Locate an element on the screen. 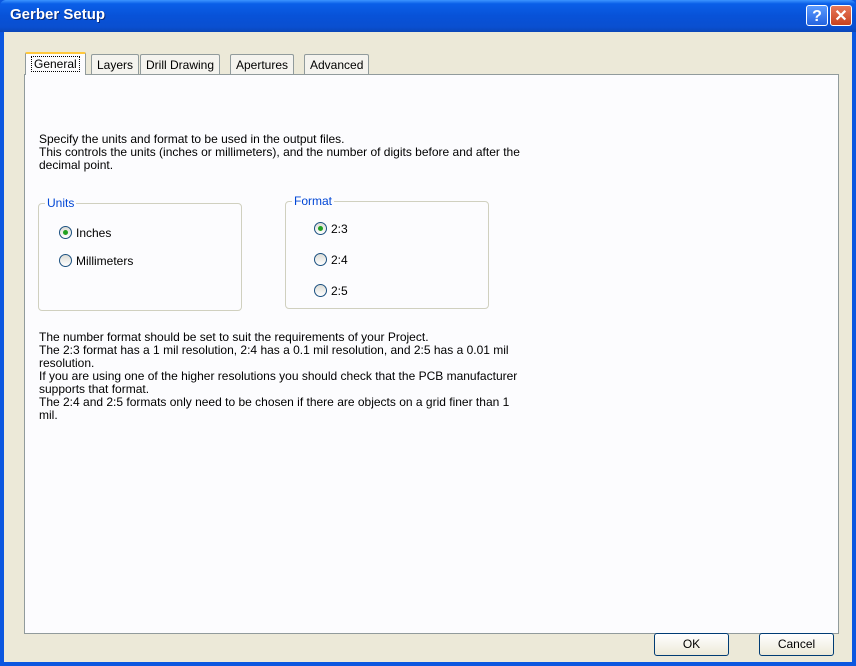 Image resolution: width=856 pixels, height=666 pixels. tab-advanced: Advanced is located at coordinates (337, 64).